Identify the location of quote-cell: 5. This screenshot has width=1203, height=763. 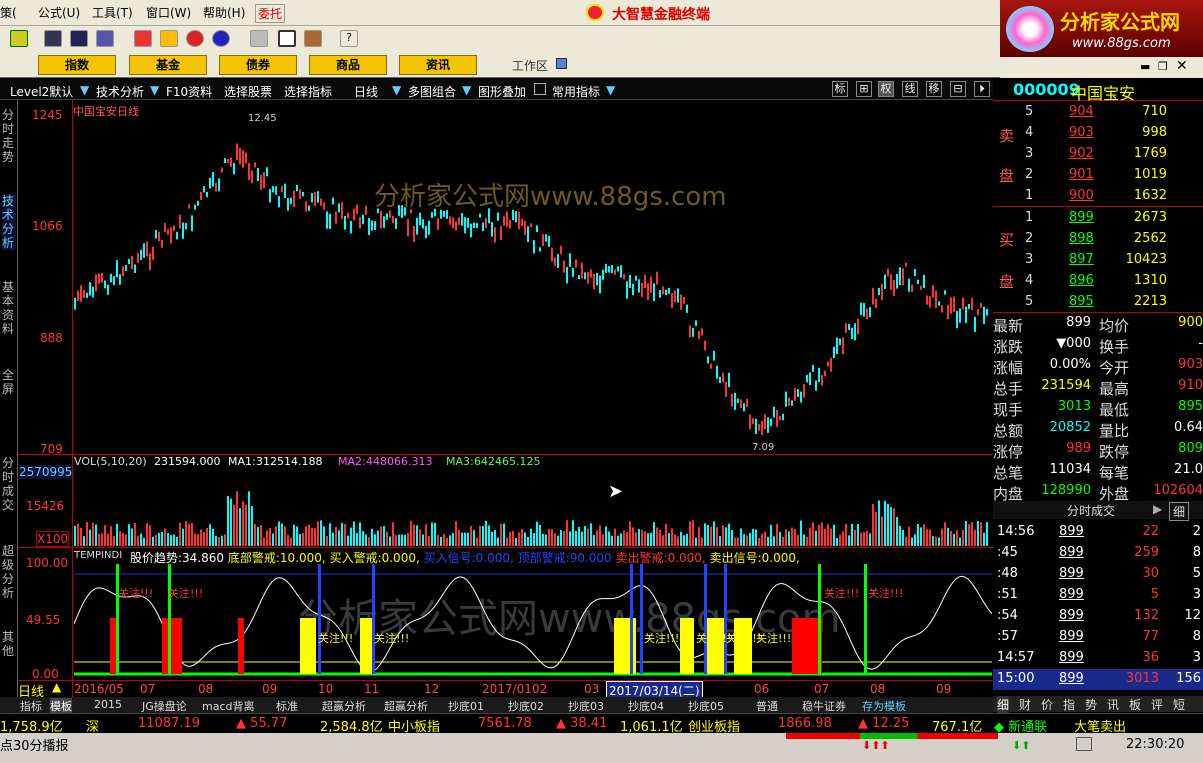
(1154, 594).